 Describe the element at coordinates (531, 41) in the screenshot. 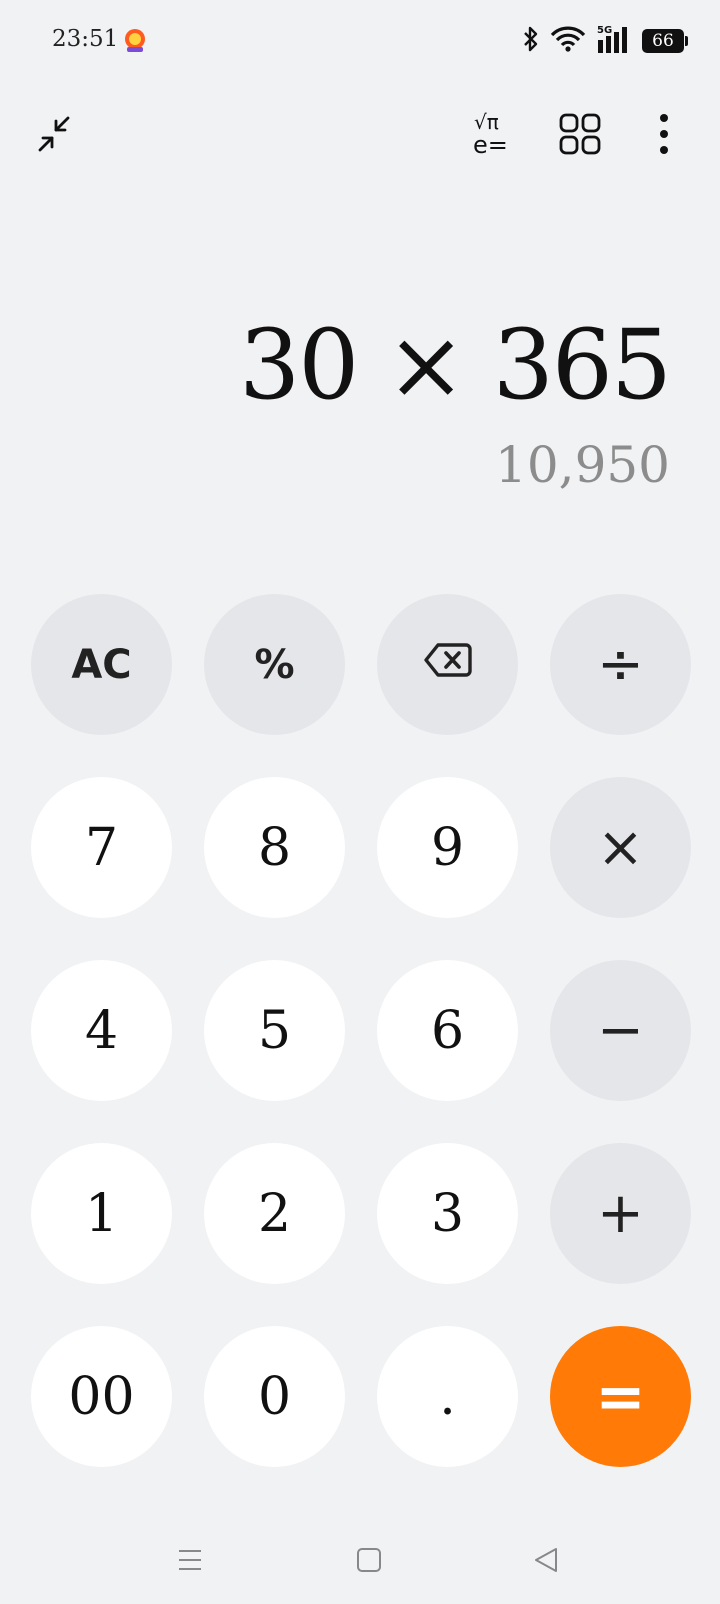

I see `bluetooth-icon` at that location.